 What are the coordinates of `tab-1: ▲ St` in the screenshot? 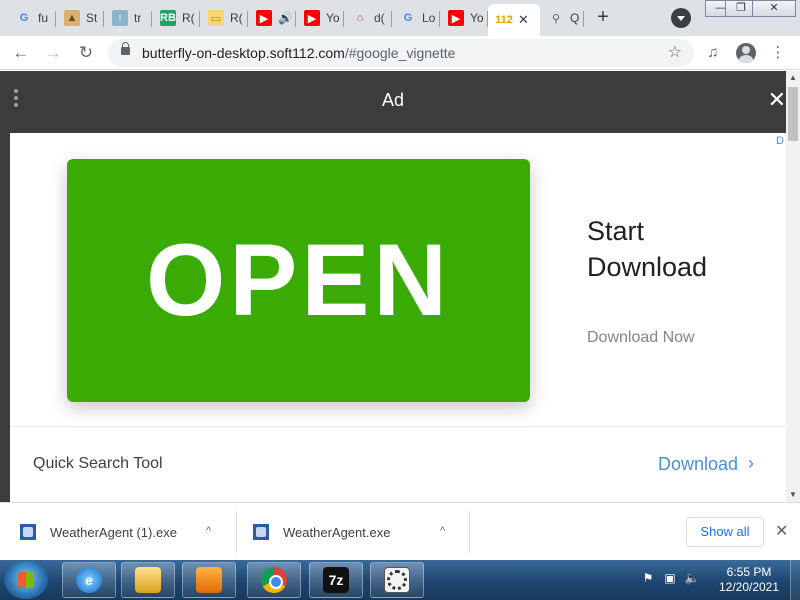 It's located at (80, 18).